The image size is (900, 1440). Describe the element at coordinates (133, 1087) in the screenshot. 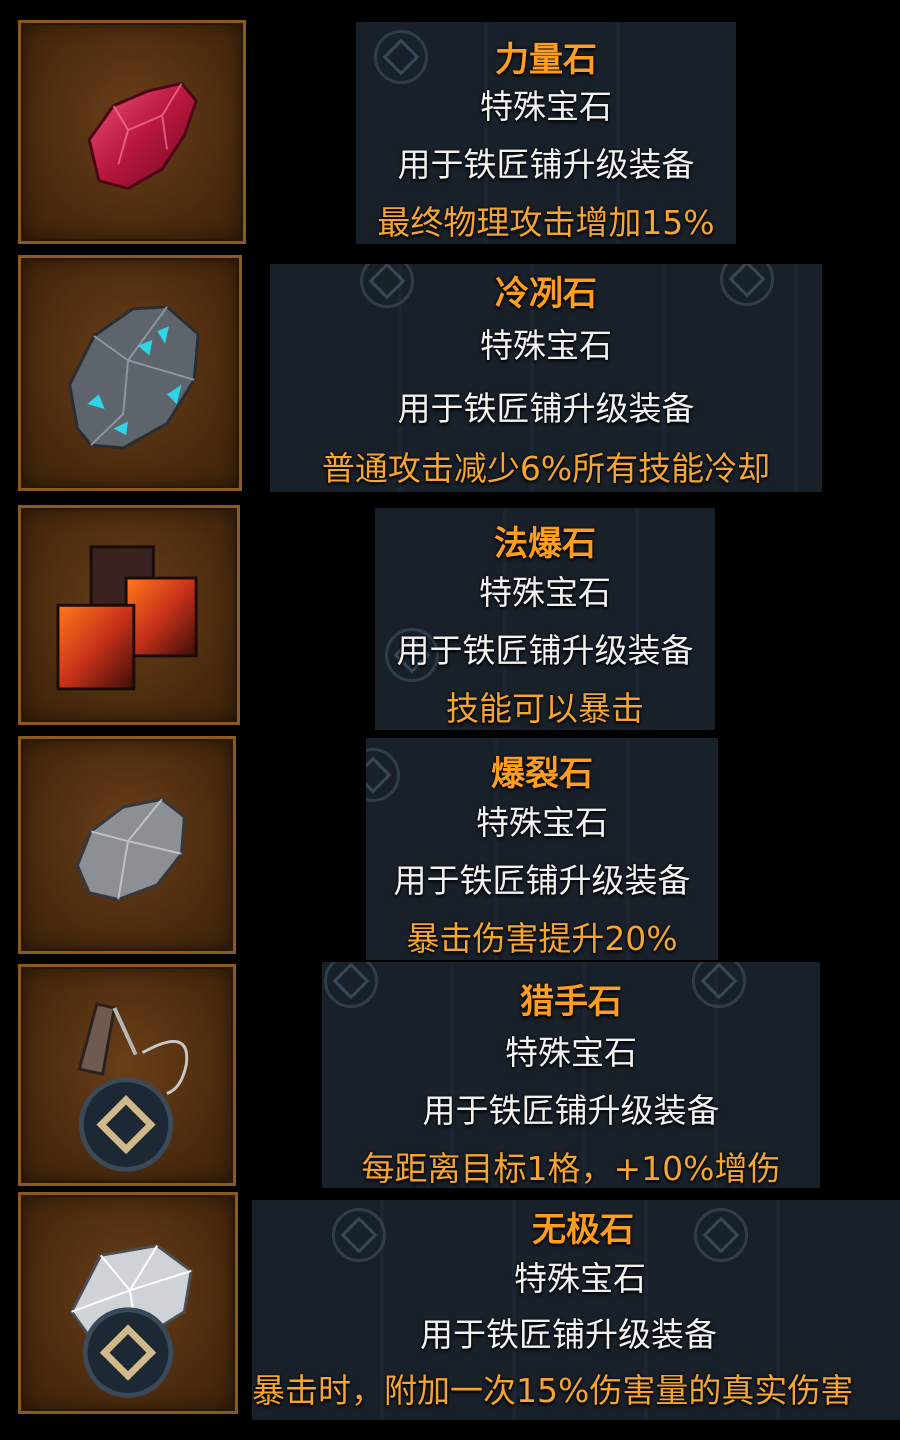

I see `hunter-pendant-icon` at that location.